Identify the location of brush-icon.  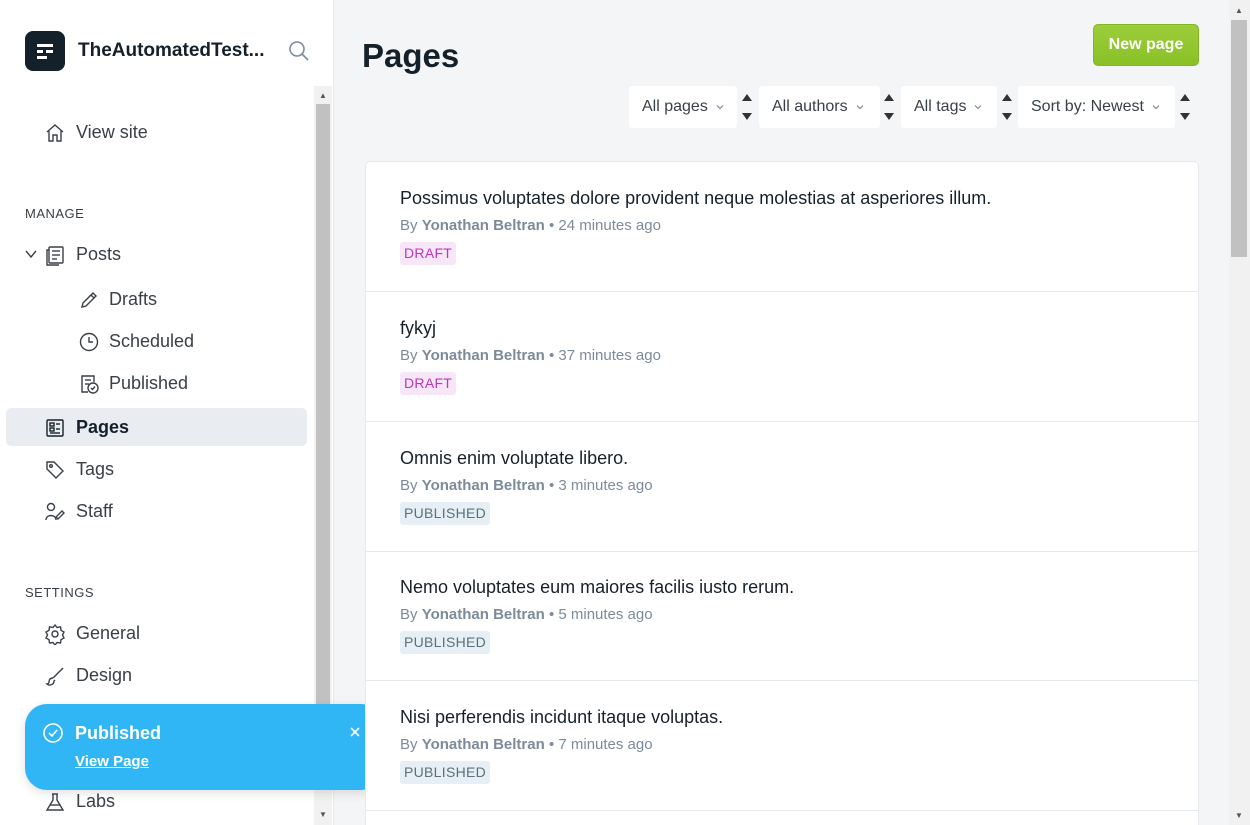
(54, 676).